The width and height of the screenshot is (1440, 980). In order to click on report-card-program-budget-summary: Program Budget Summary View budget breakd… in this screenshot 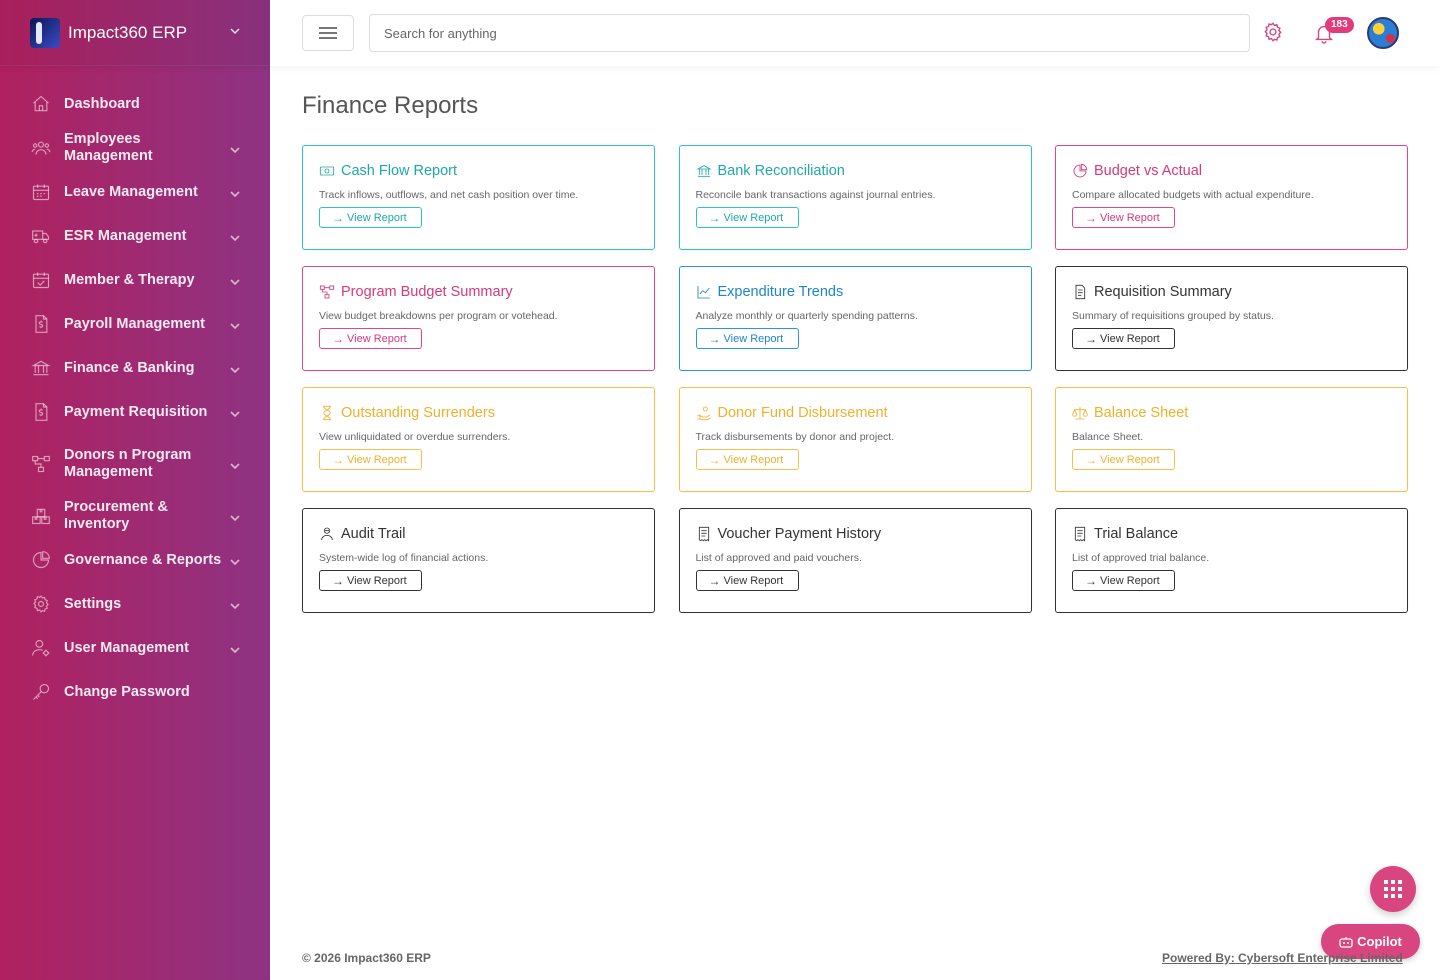, I will do `click(478, 318)`.